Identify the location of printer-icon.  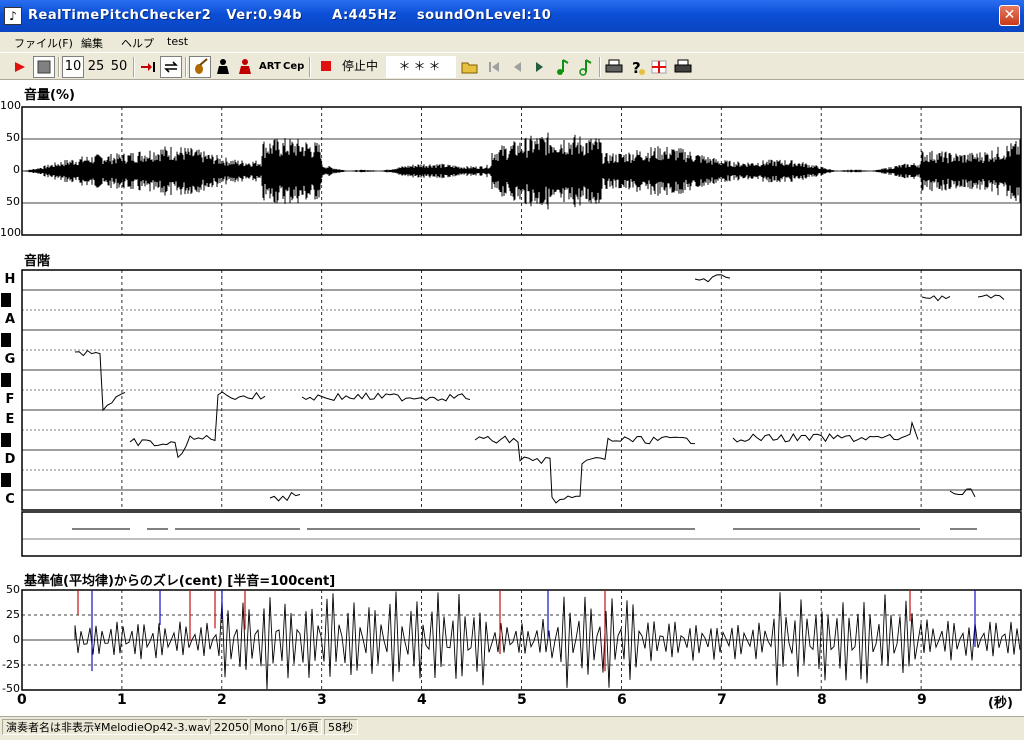
(614, 66).